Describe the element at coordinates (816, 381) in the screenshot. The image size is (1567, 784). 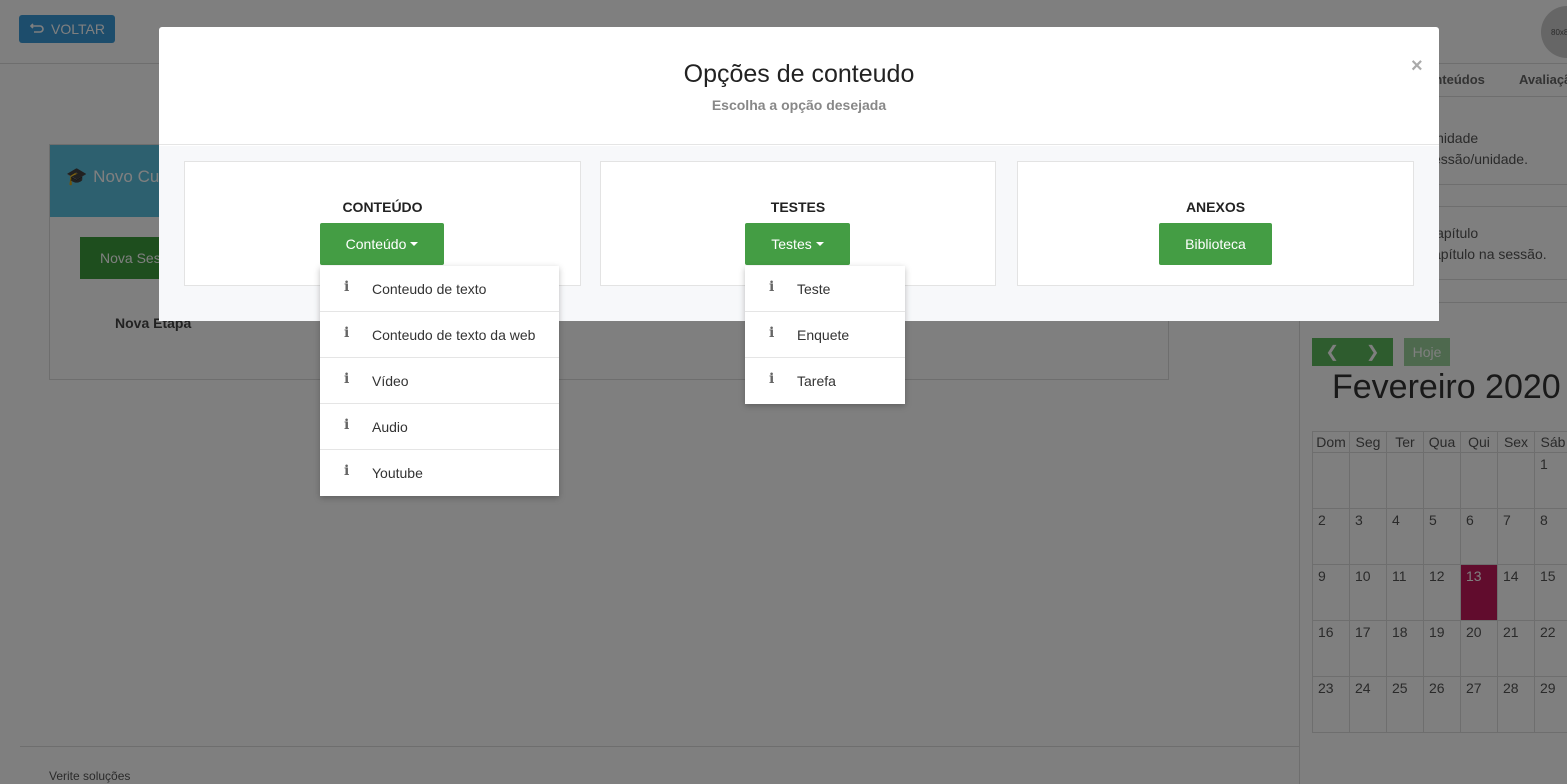
I see `menu-item-label: Tarefa` at that location.